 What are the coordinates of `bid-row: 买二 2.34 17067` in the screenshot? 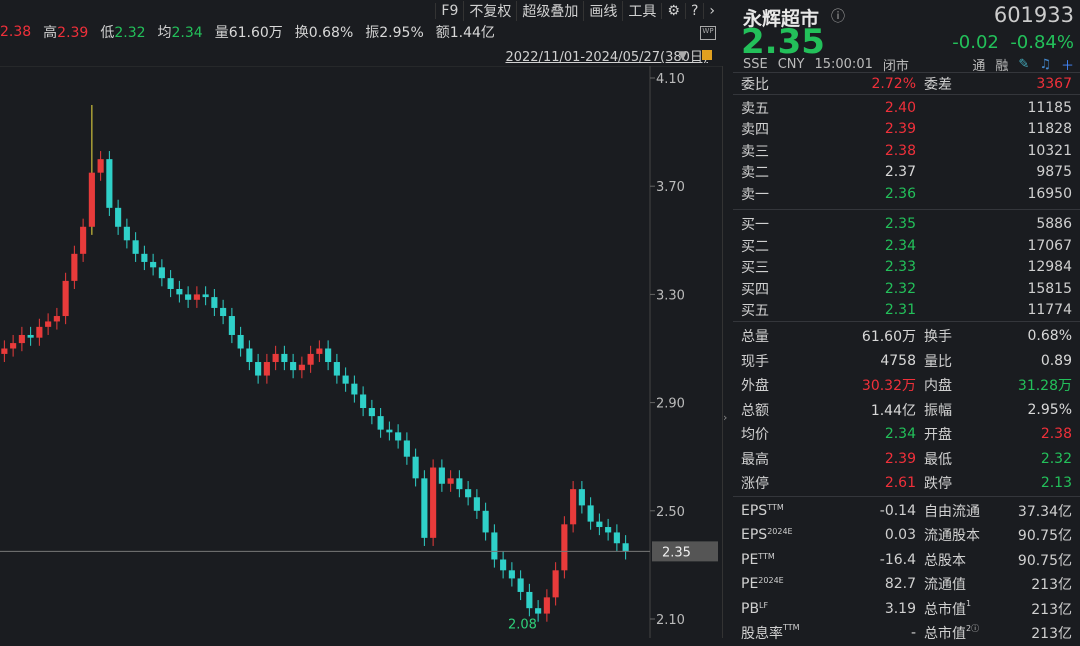 It's located at (906, 246).